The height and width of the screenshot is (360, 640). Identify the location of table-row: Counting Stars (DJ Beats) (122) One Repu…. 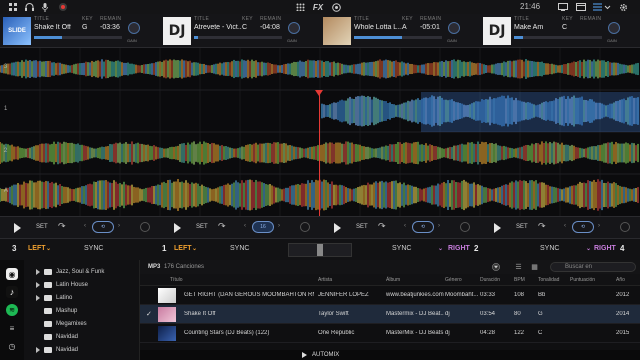
(390, 333).